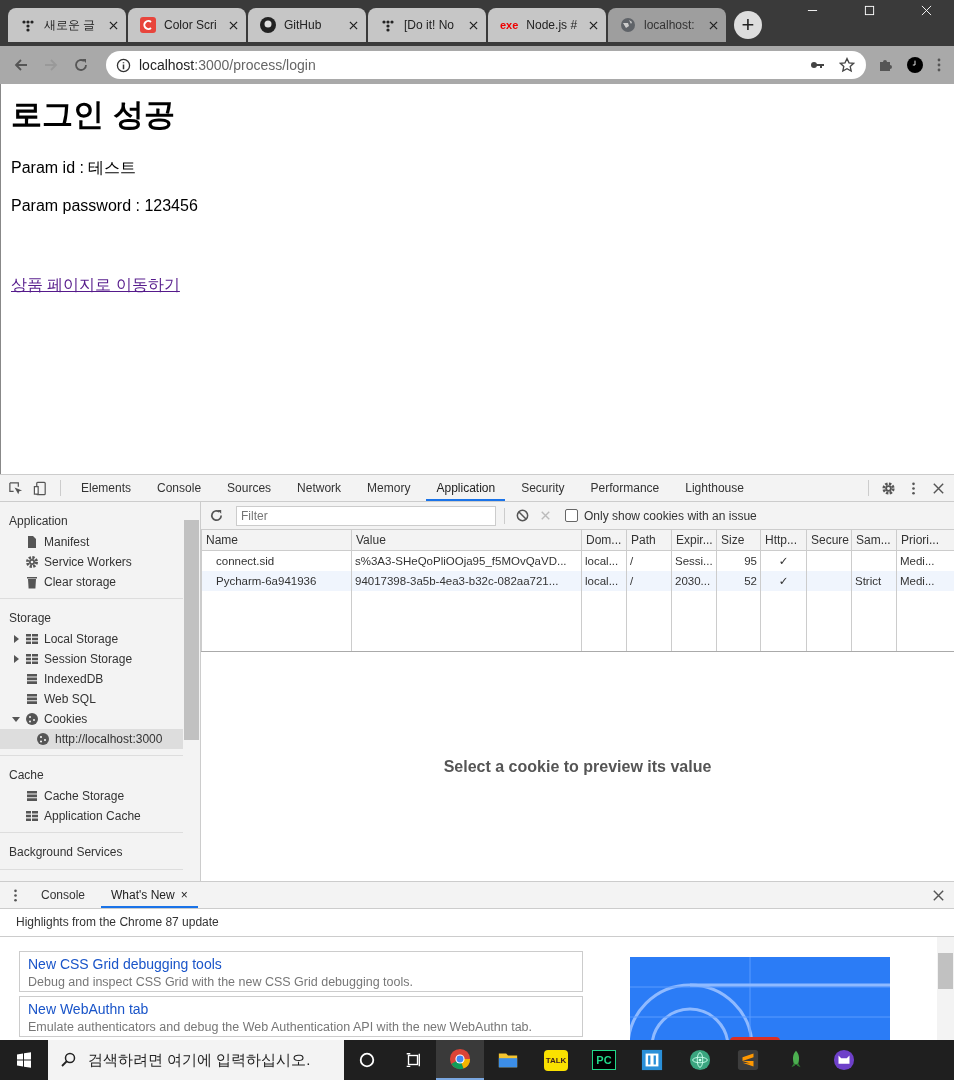 This screenshot has width=954, height=1080. Describe the element at coordinates (829, 540) in the screenshot. I see `column-header: Secure` at that location.